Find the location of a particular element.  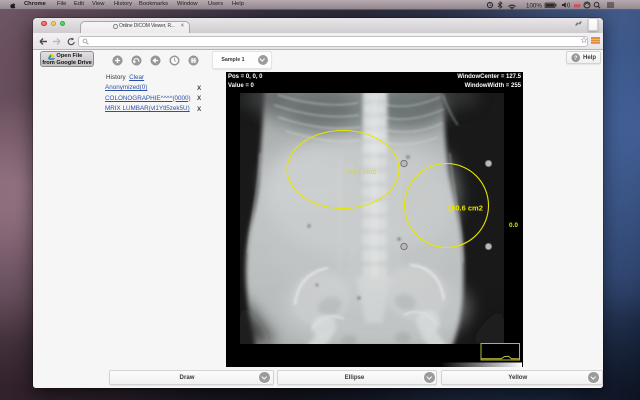

svg-text: 108.1 cm2 is located at coordinates (360, 172).